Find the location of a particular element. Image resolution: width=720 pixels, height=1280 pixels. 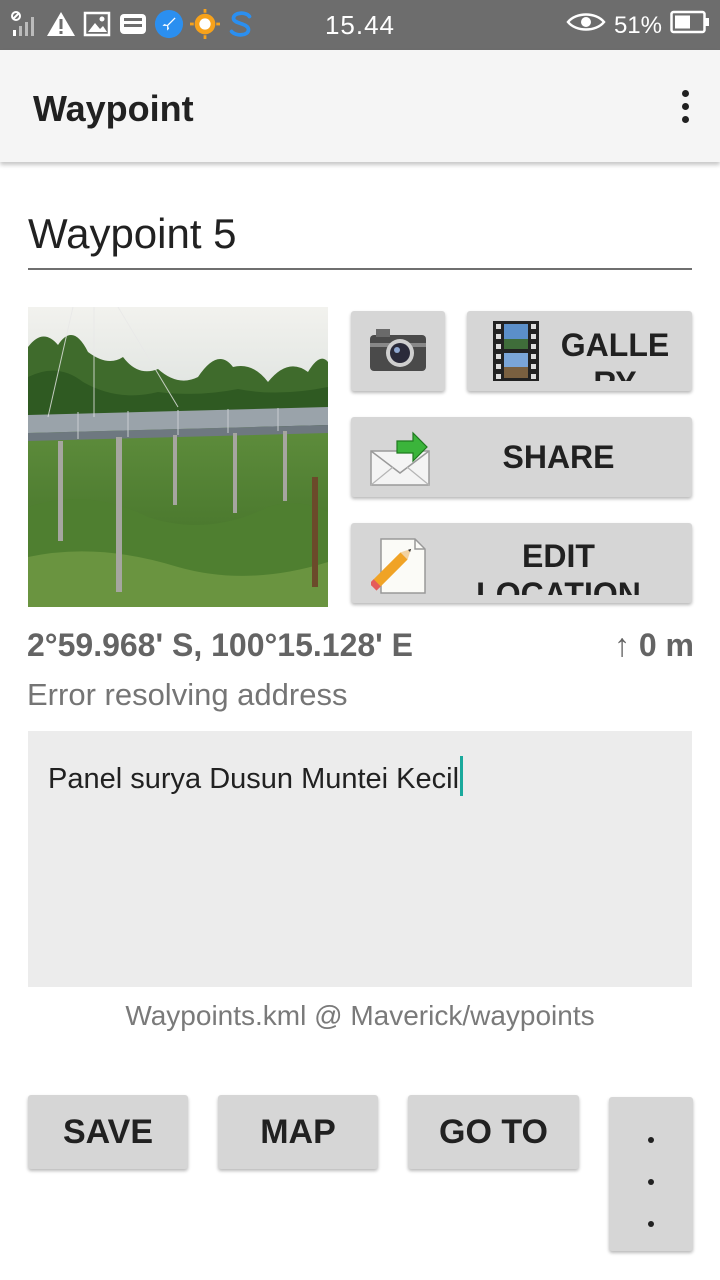

app-toolbar: Waypoint is located at coordinates (360, 106).